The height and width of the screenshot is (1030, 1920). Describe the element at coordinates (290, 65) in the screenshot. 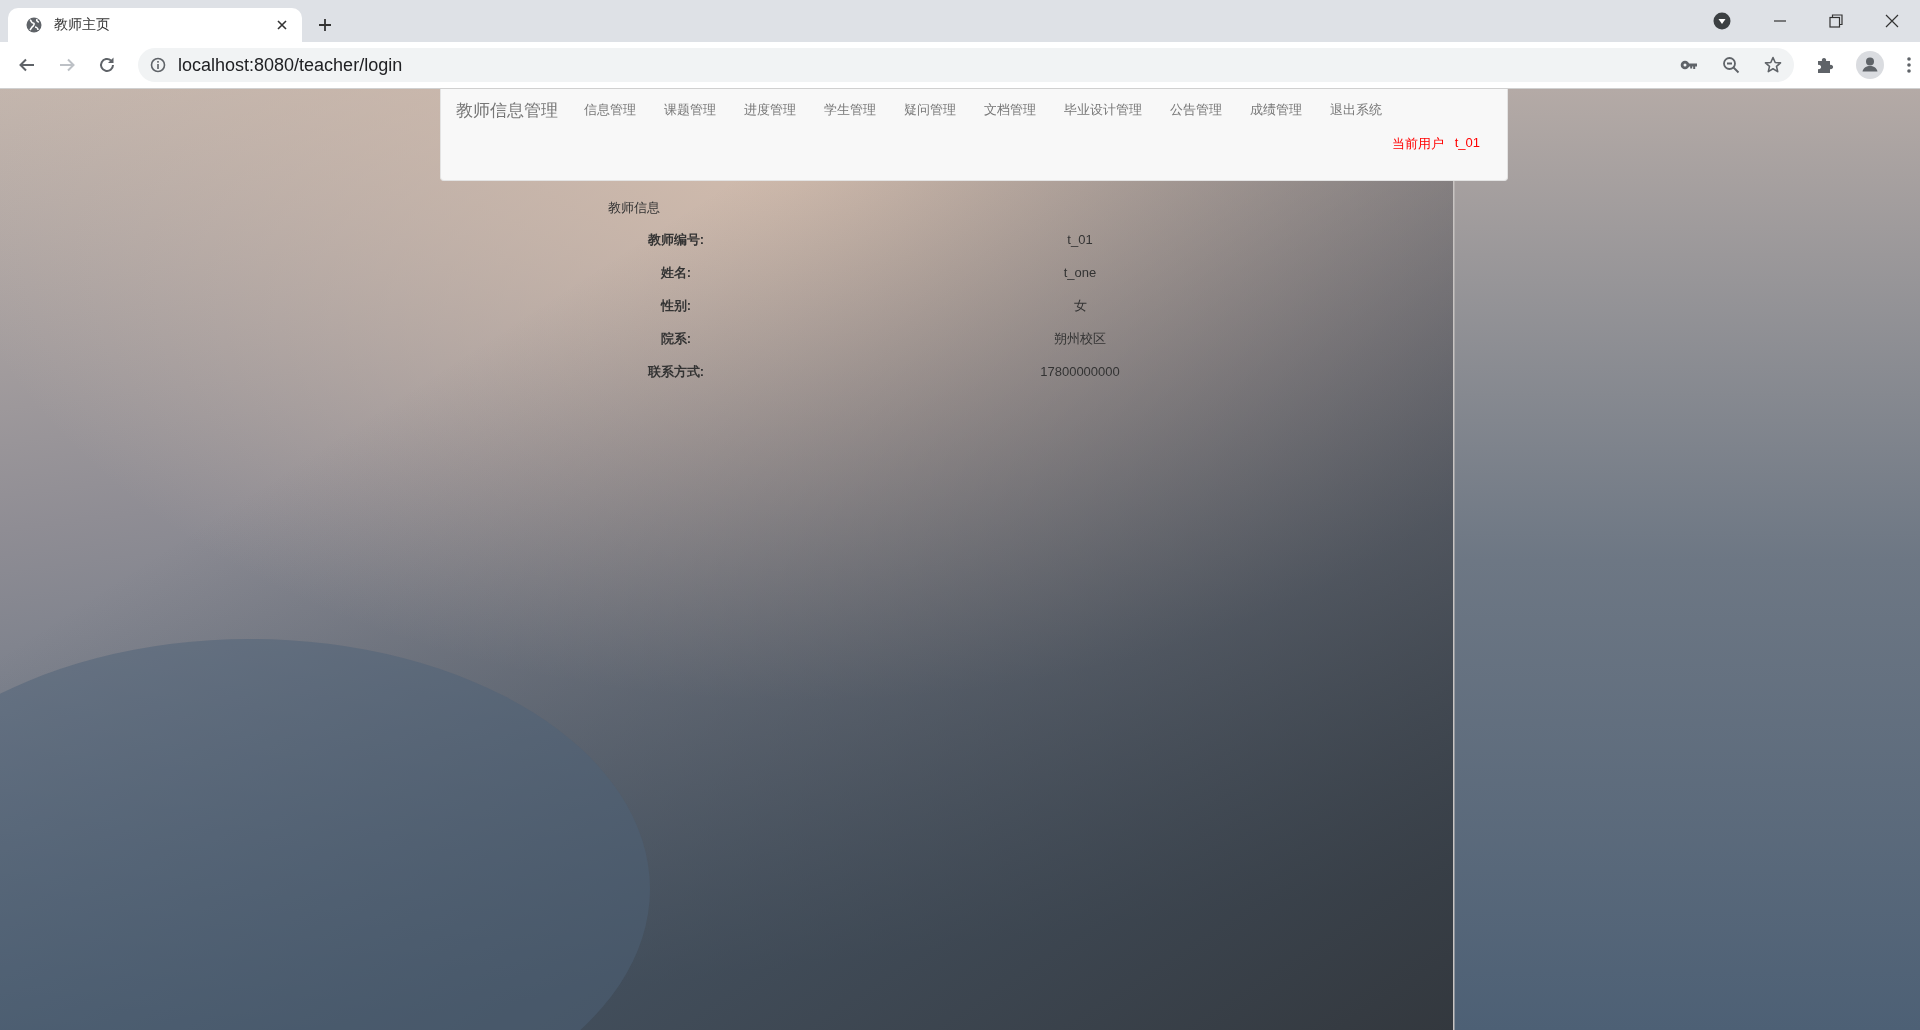

I see `url-text: localhost:8080/teacher/login` at that location.